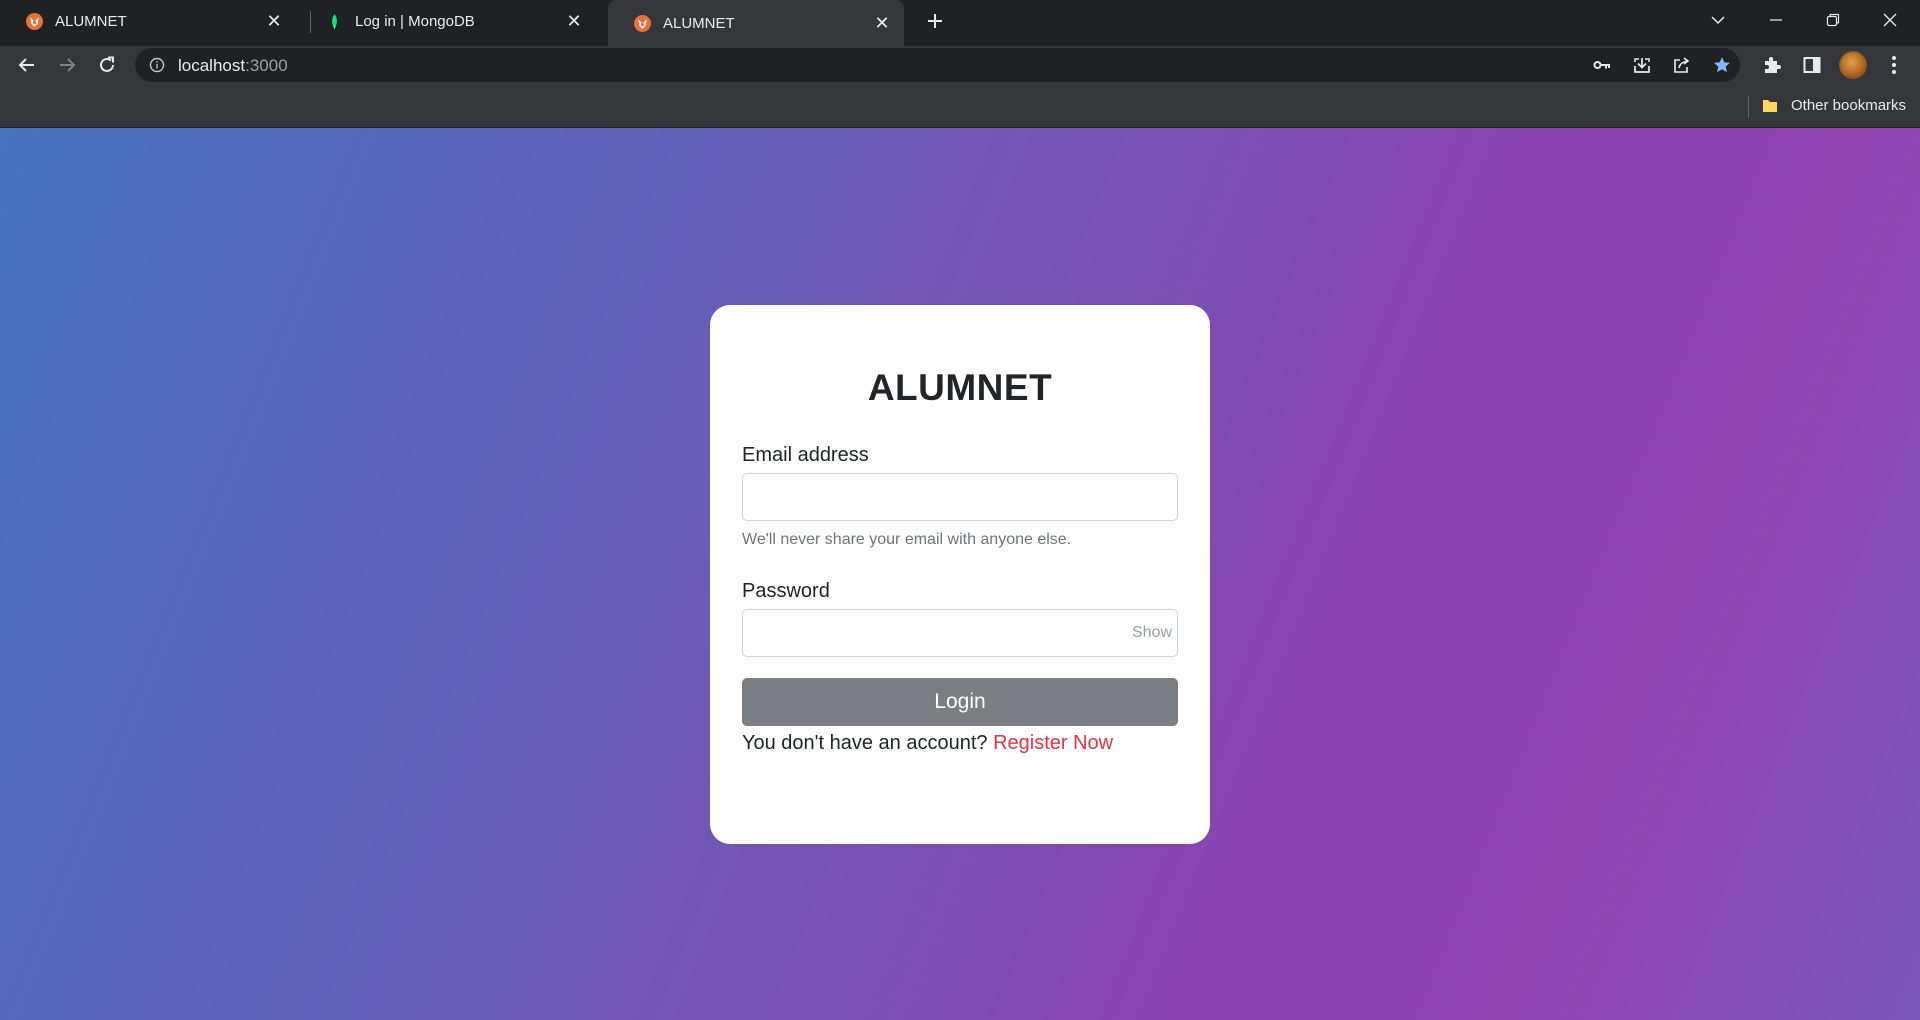  I want to click on tab-alumnet-active: ALUMNET ✕, so click(756, 23).